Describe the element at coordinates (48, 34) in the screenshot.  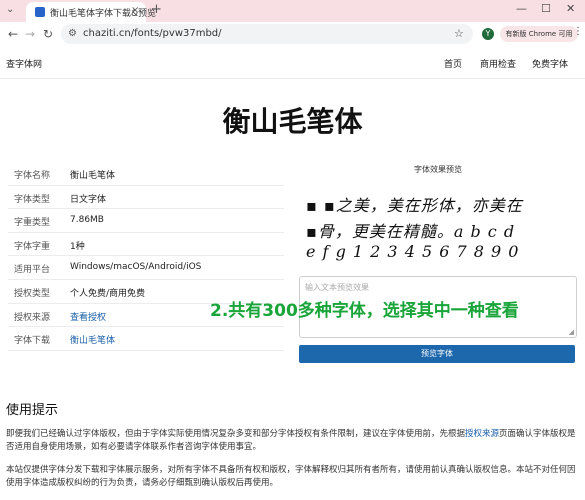
I see `reload-icon: ↻` at that location.